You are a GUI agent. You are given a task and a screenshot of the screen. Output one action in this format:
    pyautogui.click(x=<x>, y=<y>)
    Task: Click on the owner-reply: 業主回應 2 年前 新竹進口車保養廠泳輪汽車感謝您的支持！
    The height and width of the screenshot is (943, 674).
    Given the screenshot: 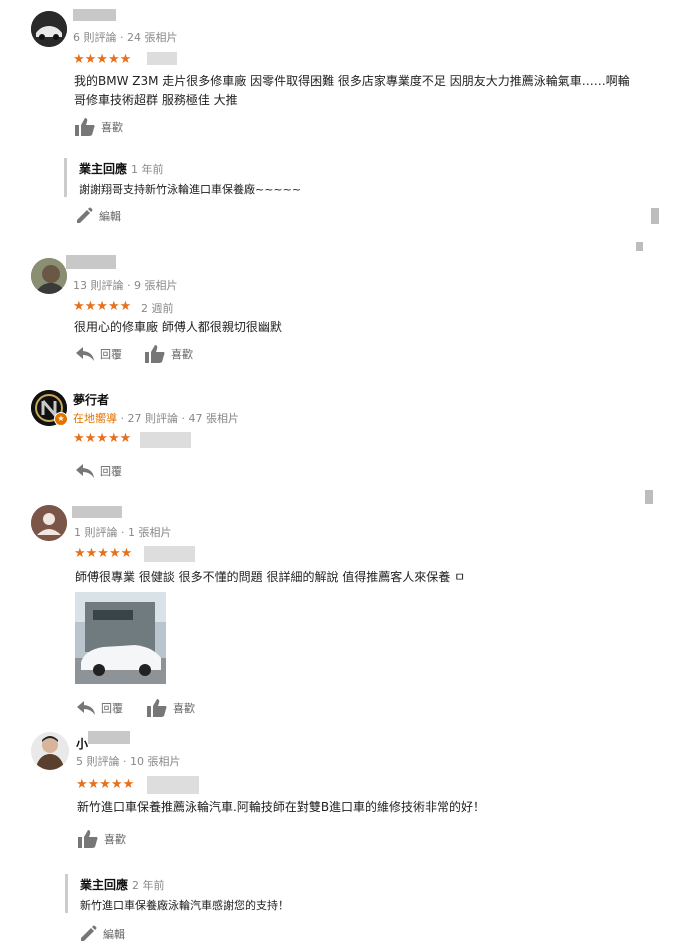 What is the action you would take?
    pyautogui.click(x=282, y=893)
    